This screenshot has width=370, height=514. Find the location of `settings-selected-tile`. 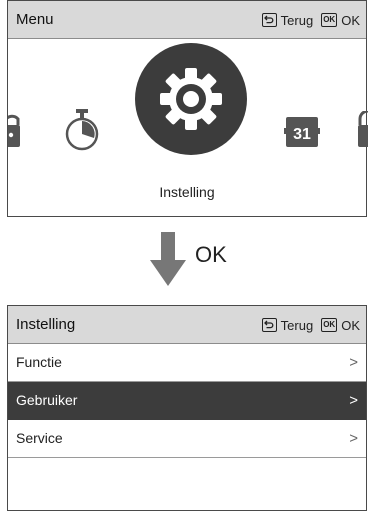

settings-selected-tile is located at coordinates (191, 99).